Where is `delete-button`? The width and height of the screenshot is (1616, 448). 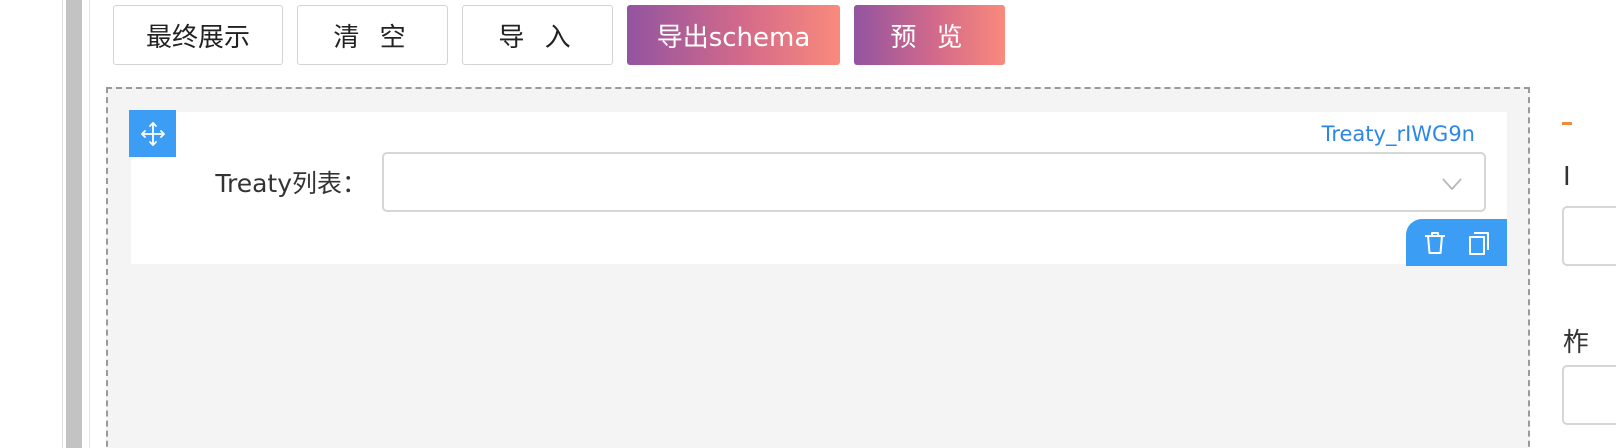 delete-button is located at coordinates (1435, 243).